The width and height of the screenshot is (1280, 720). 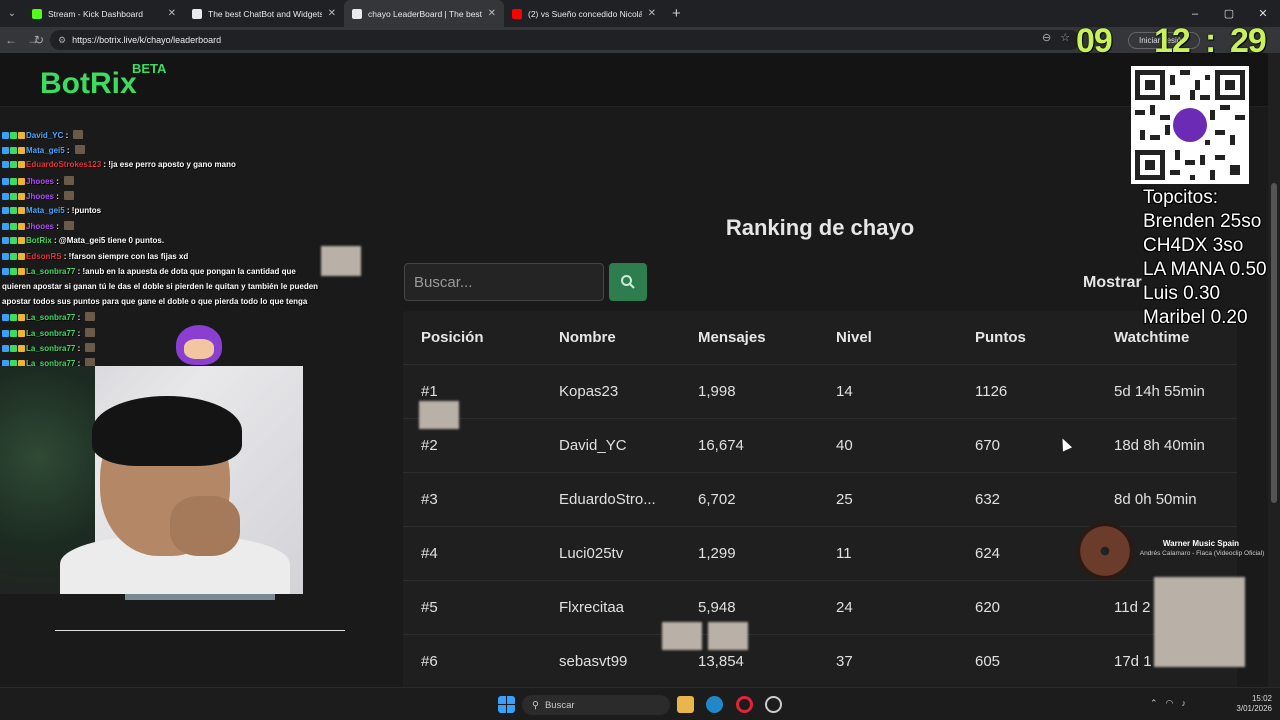 I want to click on tray-chevron-icon: ⌃, so click(x=1154, y=703).